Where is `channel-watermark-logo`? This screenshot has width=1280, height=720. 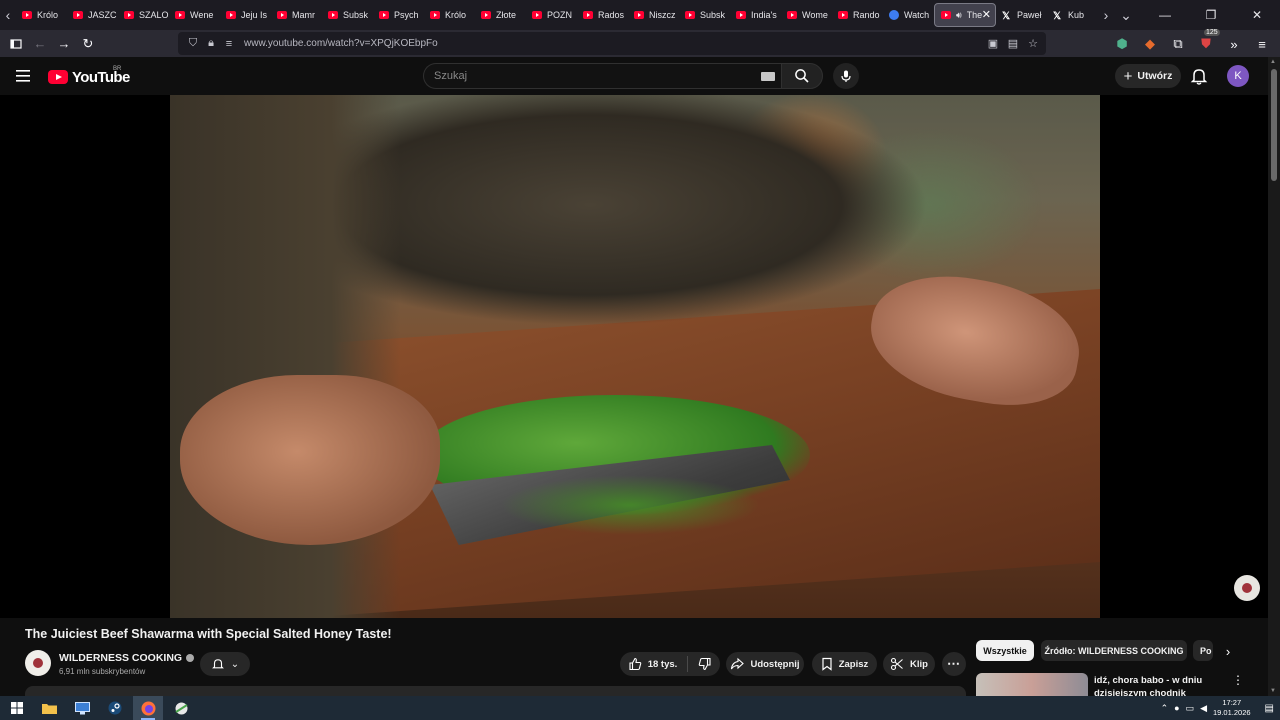
channel-watermark-logo is located at coordinates (1247, 588).